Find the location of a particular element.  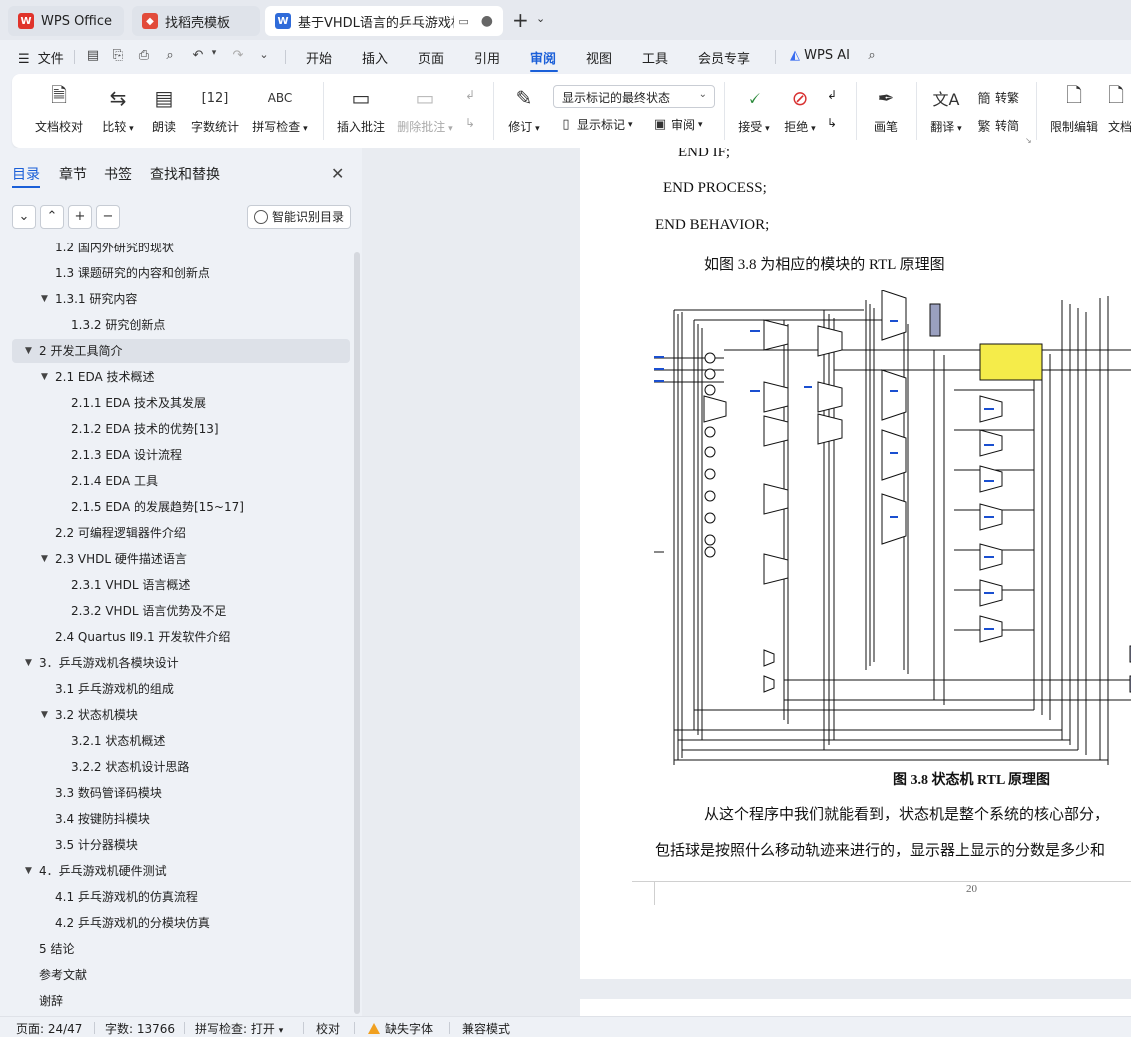

tab-sections: 章节 is located at coordinates (73, 174).